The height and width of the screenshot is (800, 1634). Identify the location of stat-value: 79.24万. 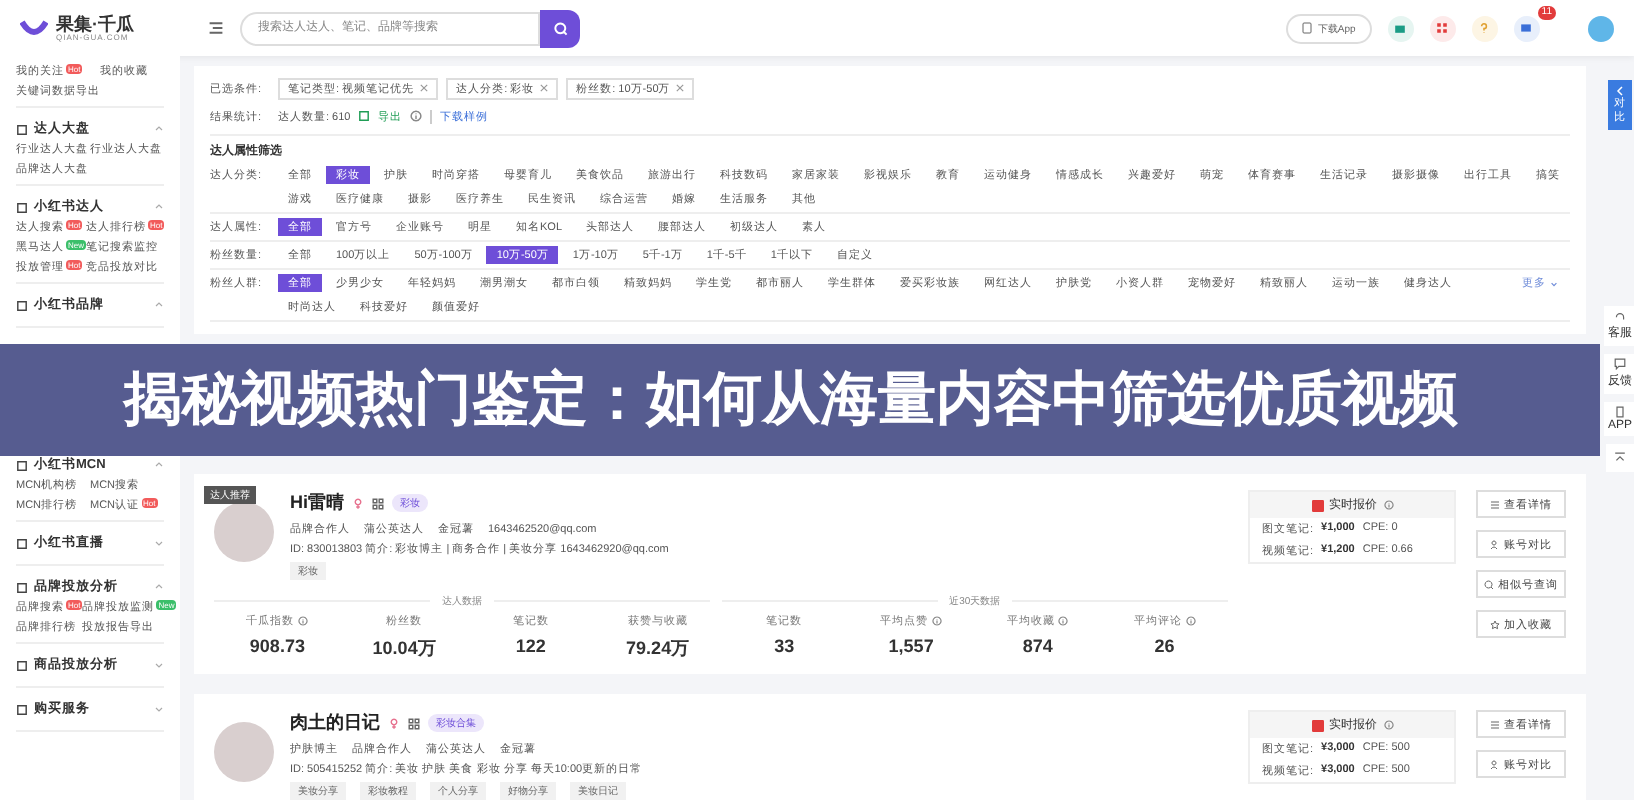
(658, 649).